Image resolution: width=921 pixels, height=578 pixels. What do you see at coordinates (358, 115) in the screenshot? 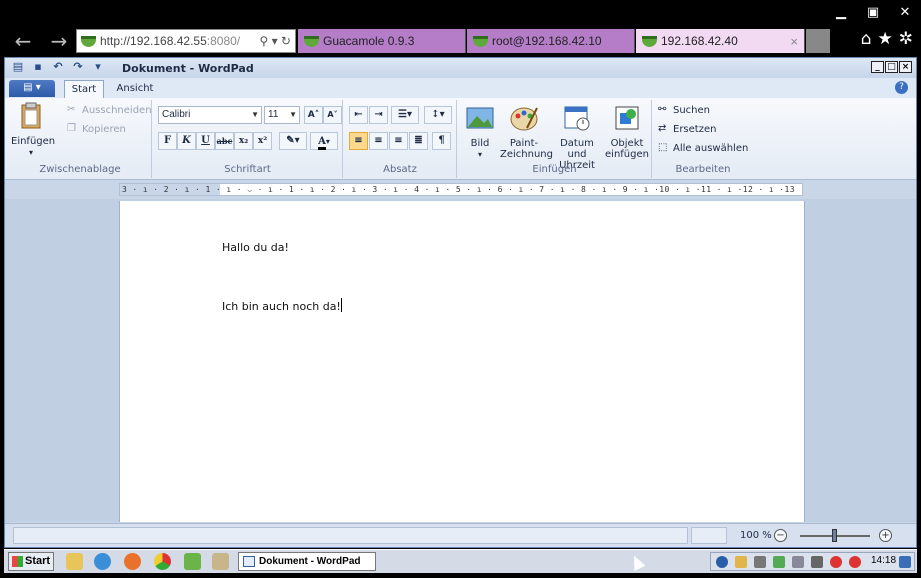
I see `decrease-indent-icon: ⇤` at bounding box center [358, 115].